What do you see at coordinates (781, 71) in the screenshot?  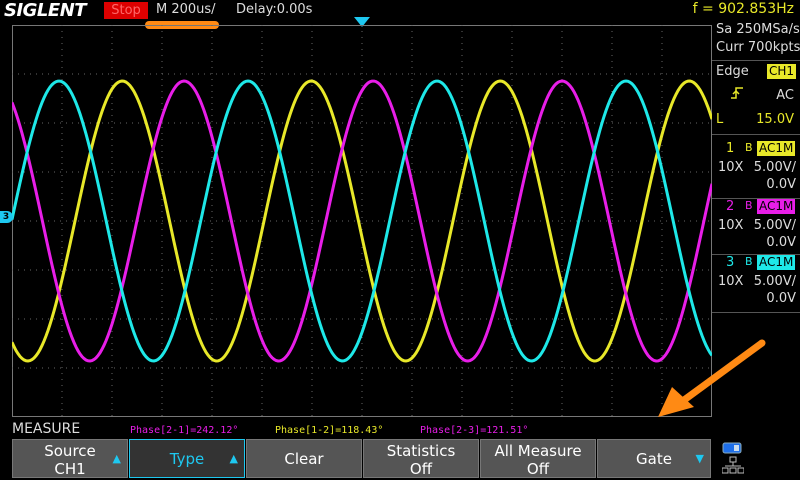 I see `trigger-source: CH1` at bounding box center [781, 71].